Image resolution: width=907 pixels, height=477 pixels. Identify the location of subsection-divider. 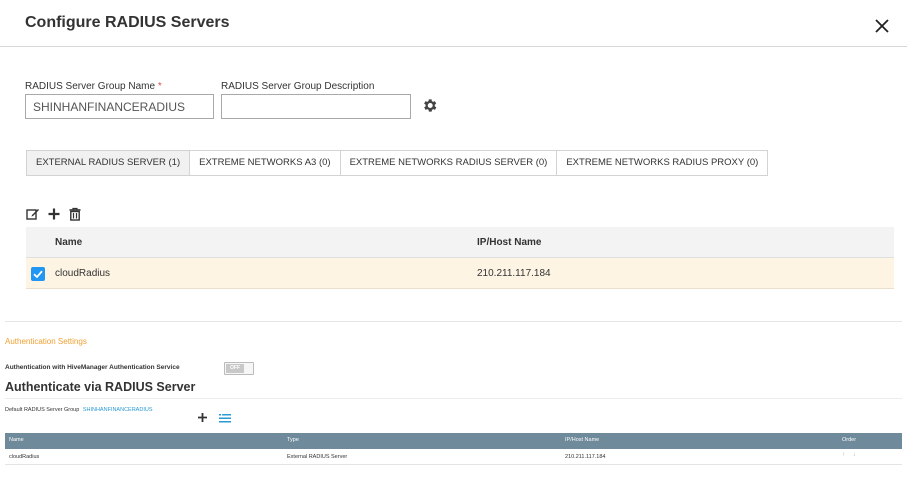
(453, 398).